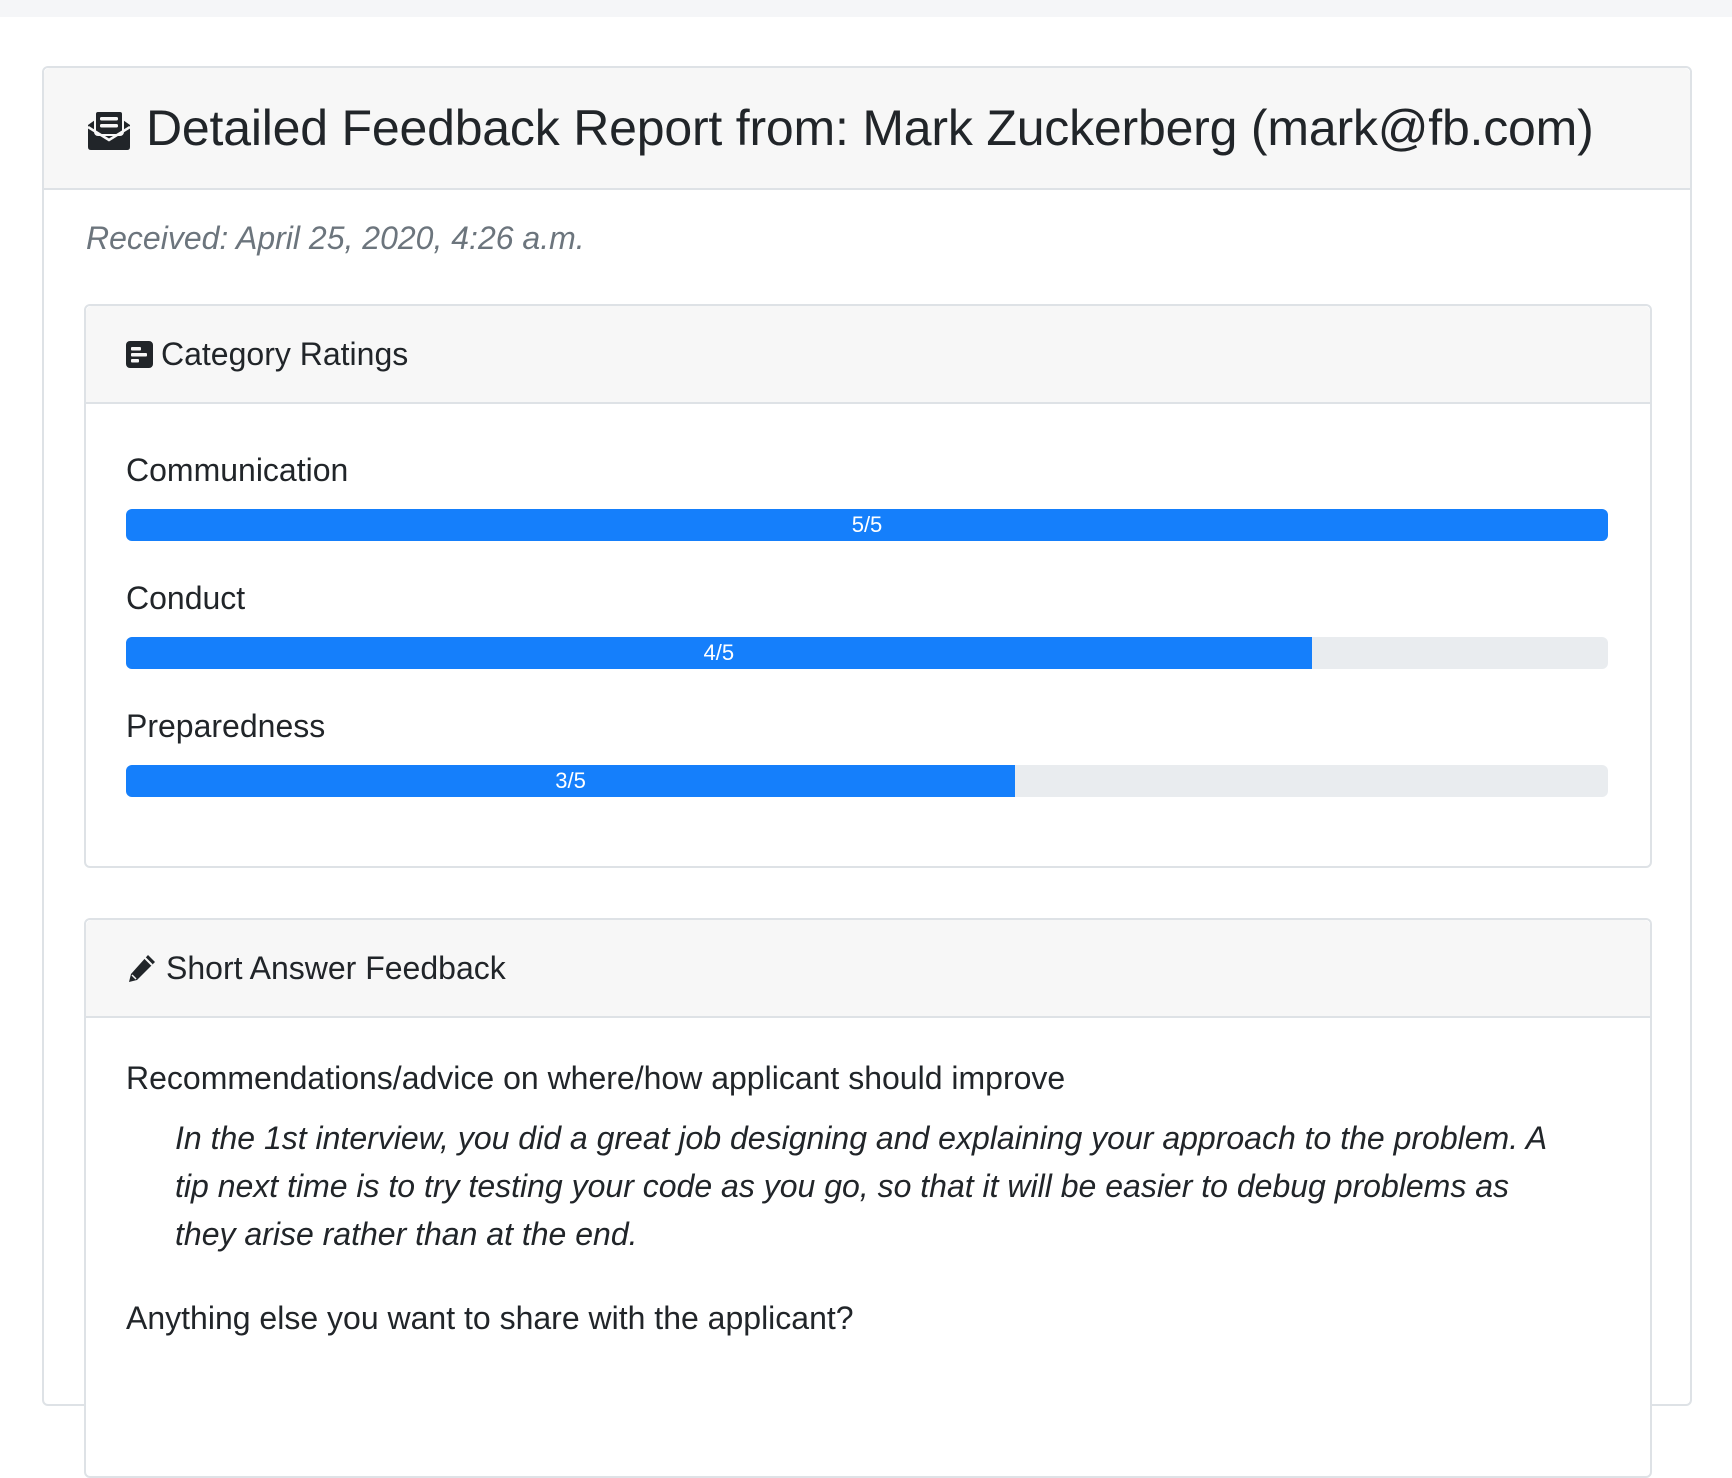 This screenshot has width=1732, height=1478. I want to click on rating-progress-preparedness: 3/5, so click(867, 781).